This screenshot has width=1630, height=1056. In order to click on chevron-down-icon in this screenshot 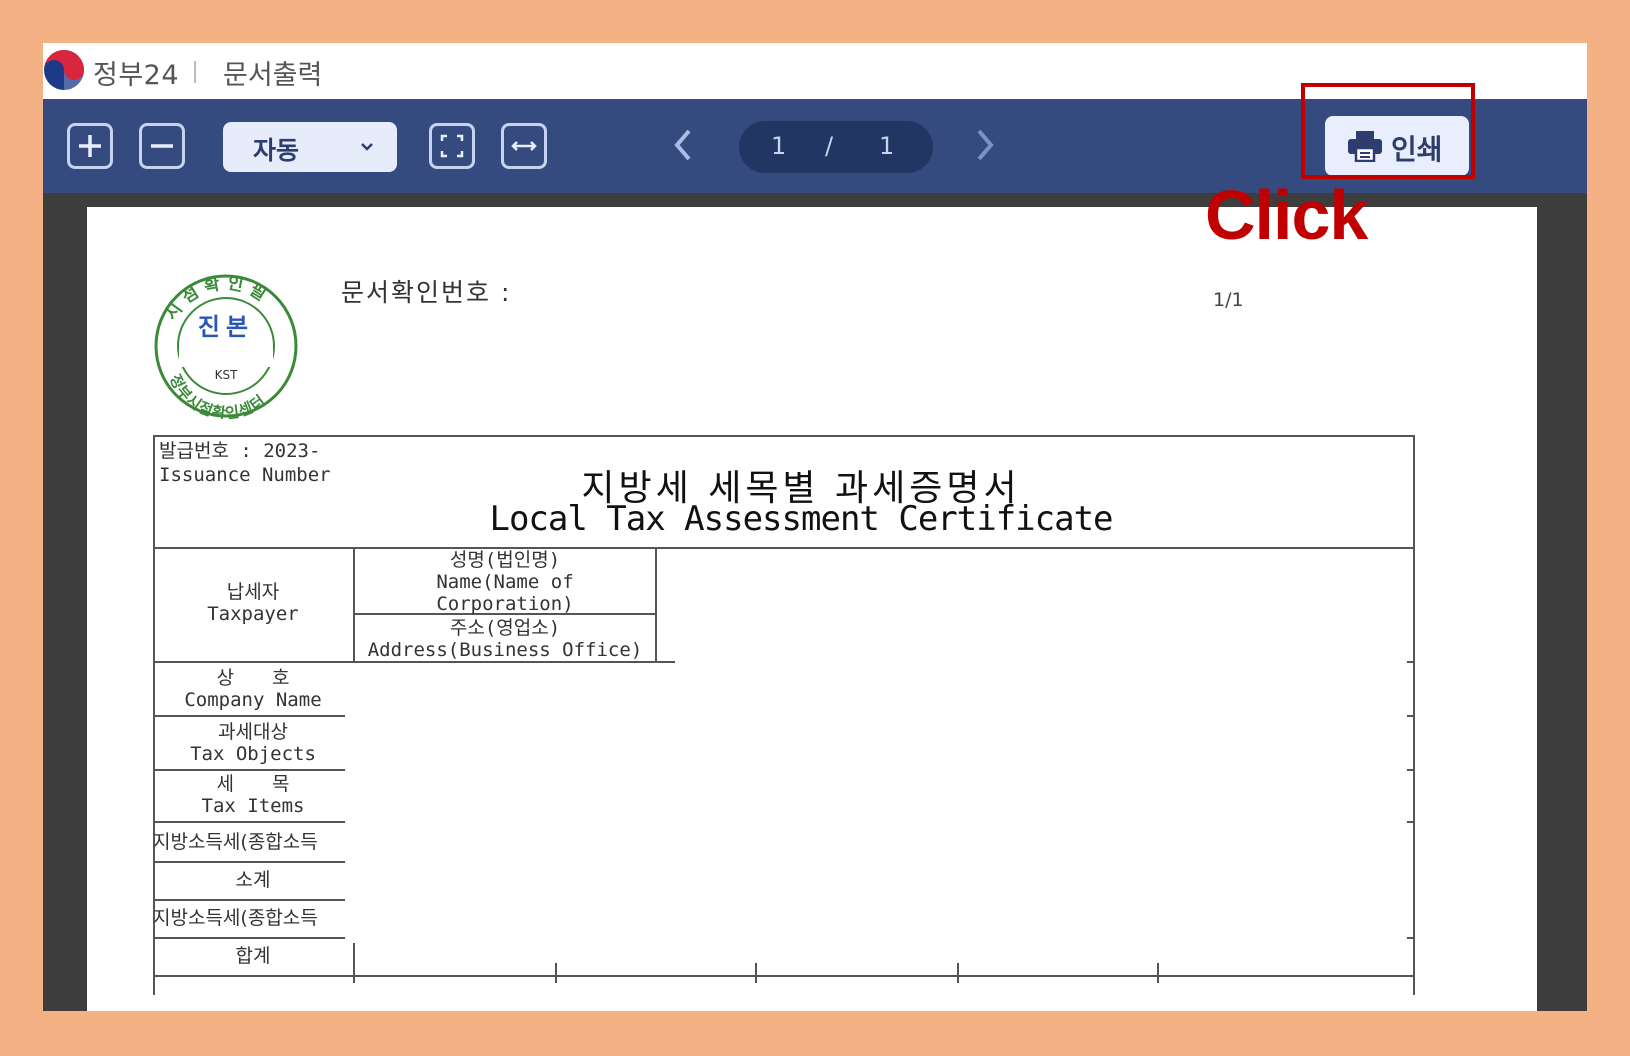, I will do `click(367, 147)`.